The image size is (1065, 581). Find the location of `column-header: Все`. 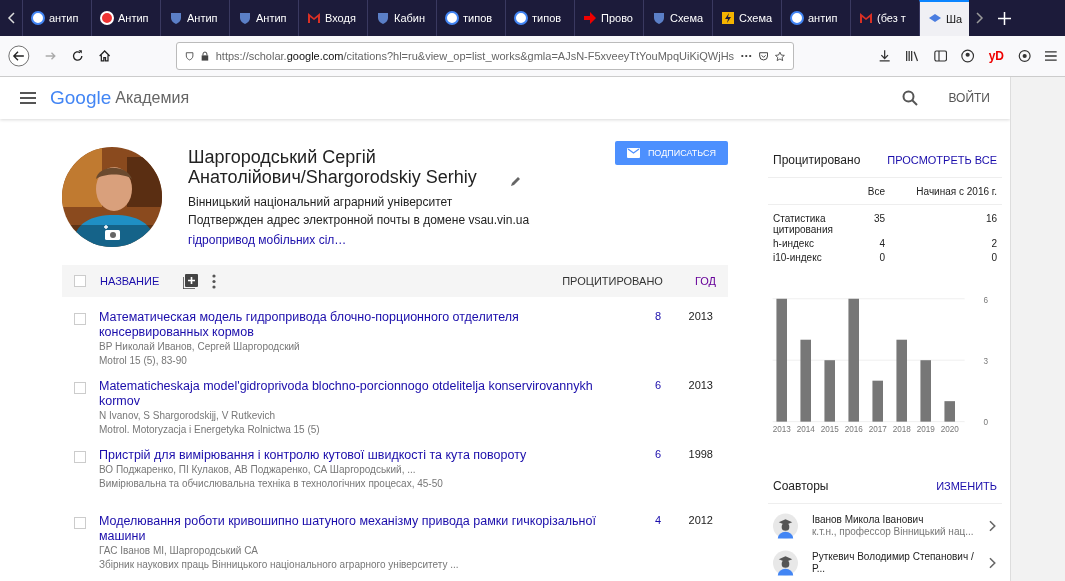

column-header: Все is located at coordinates (875, 191).